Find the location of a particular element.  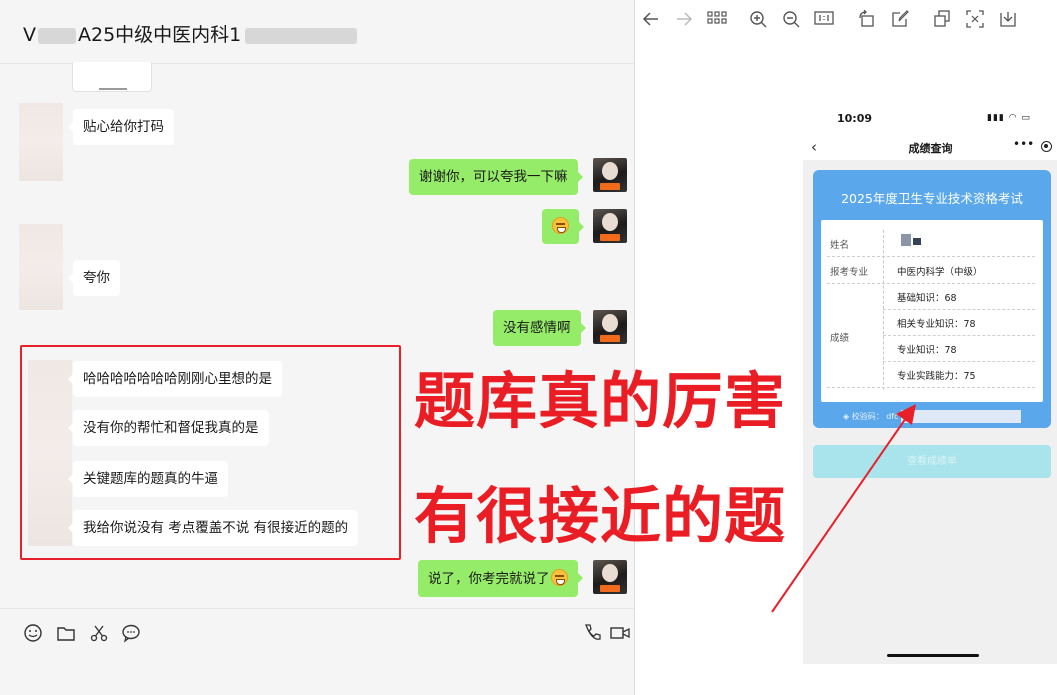

message-bubble: 说了，你考完就说了 is located at coordinates (500, 578).